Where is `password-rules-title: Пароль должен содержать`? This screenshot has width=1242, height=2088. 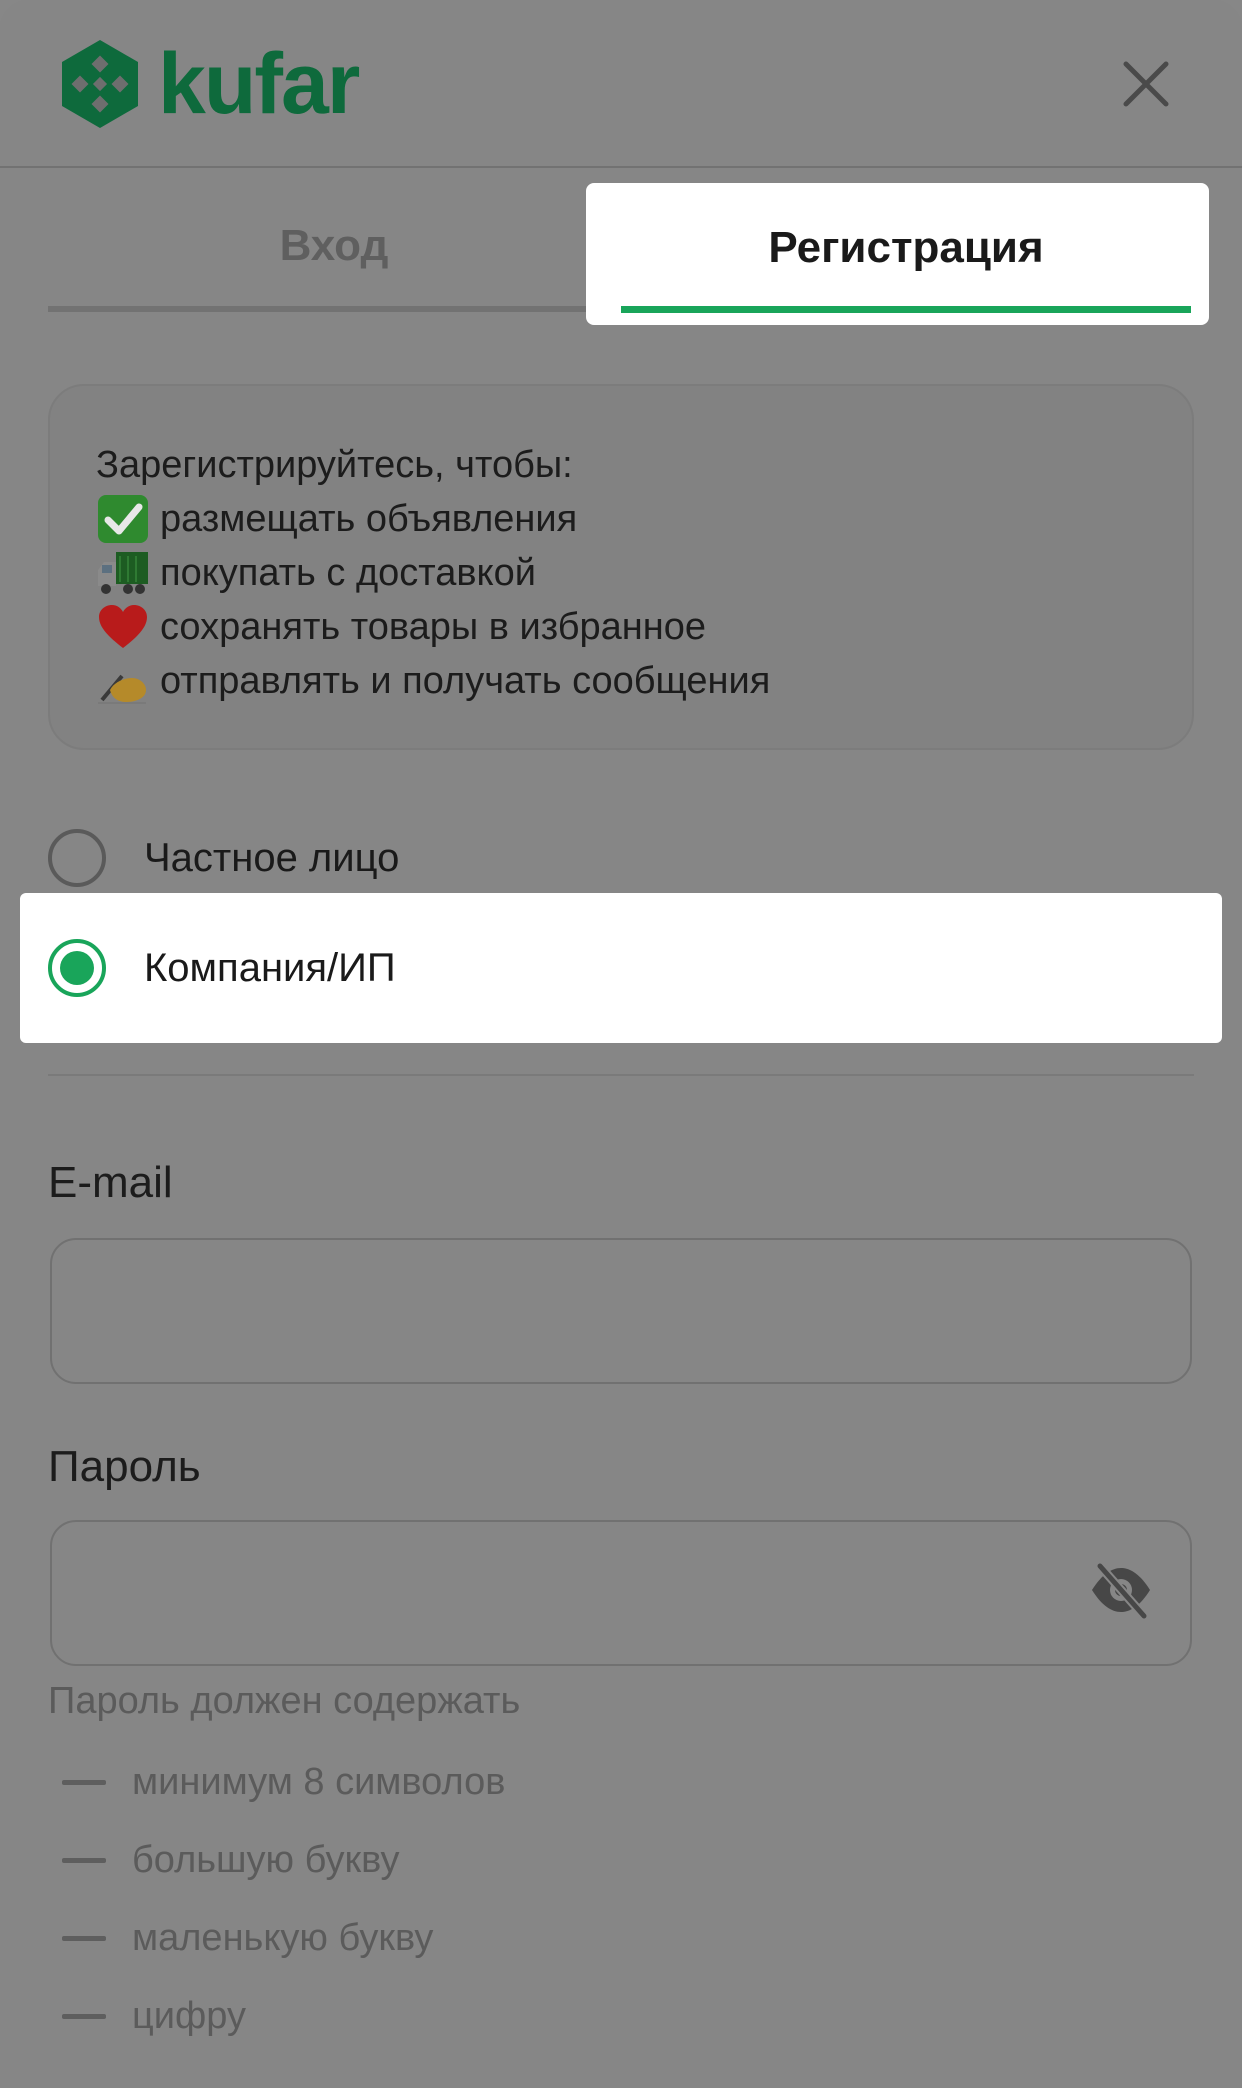 password-rules-title: Пароль должен содержать is located at coordinates (284, 1701).